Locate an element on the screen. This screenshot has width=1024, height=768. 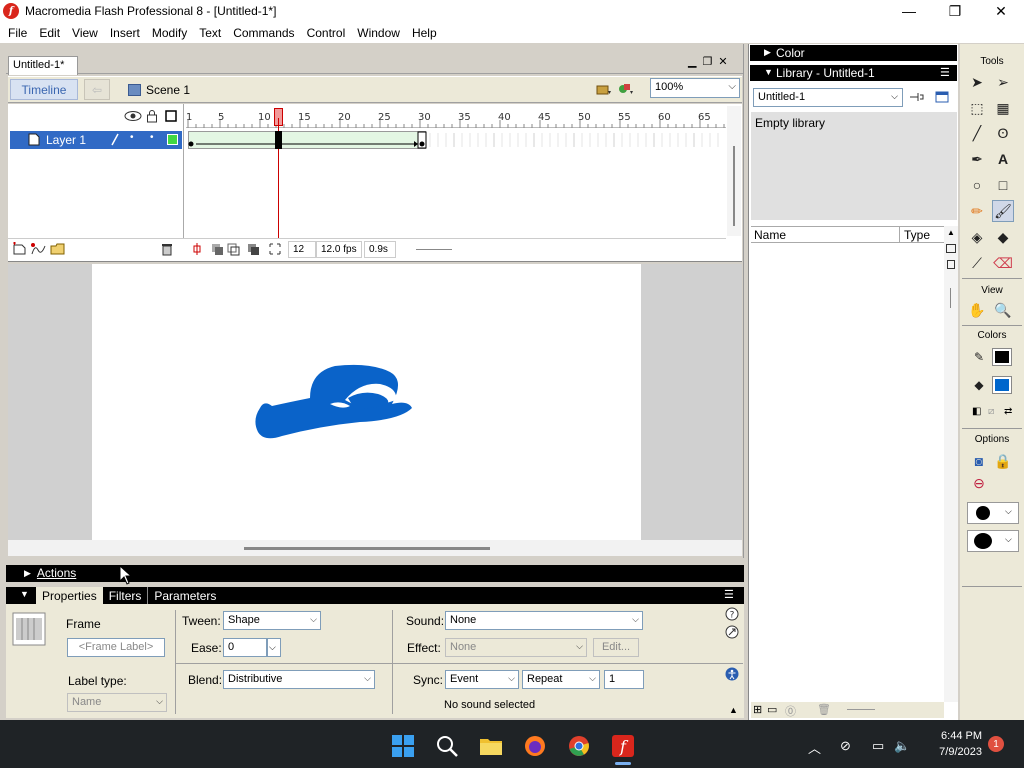
flash-taskbar-icon: f is located at coordinates (623, 746).